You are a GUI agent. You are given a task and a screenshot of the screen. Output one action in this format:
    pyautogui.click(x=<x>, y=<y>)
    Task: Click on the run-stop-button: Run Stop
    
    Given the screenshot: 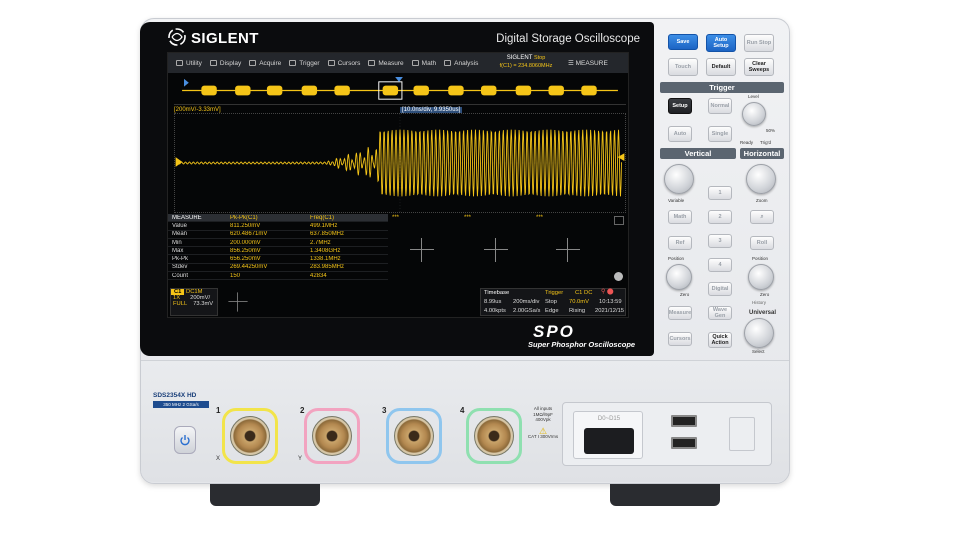 What is the action you would take?
    pyautogui.click(x=759, y=43)
    